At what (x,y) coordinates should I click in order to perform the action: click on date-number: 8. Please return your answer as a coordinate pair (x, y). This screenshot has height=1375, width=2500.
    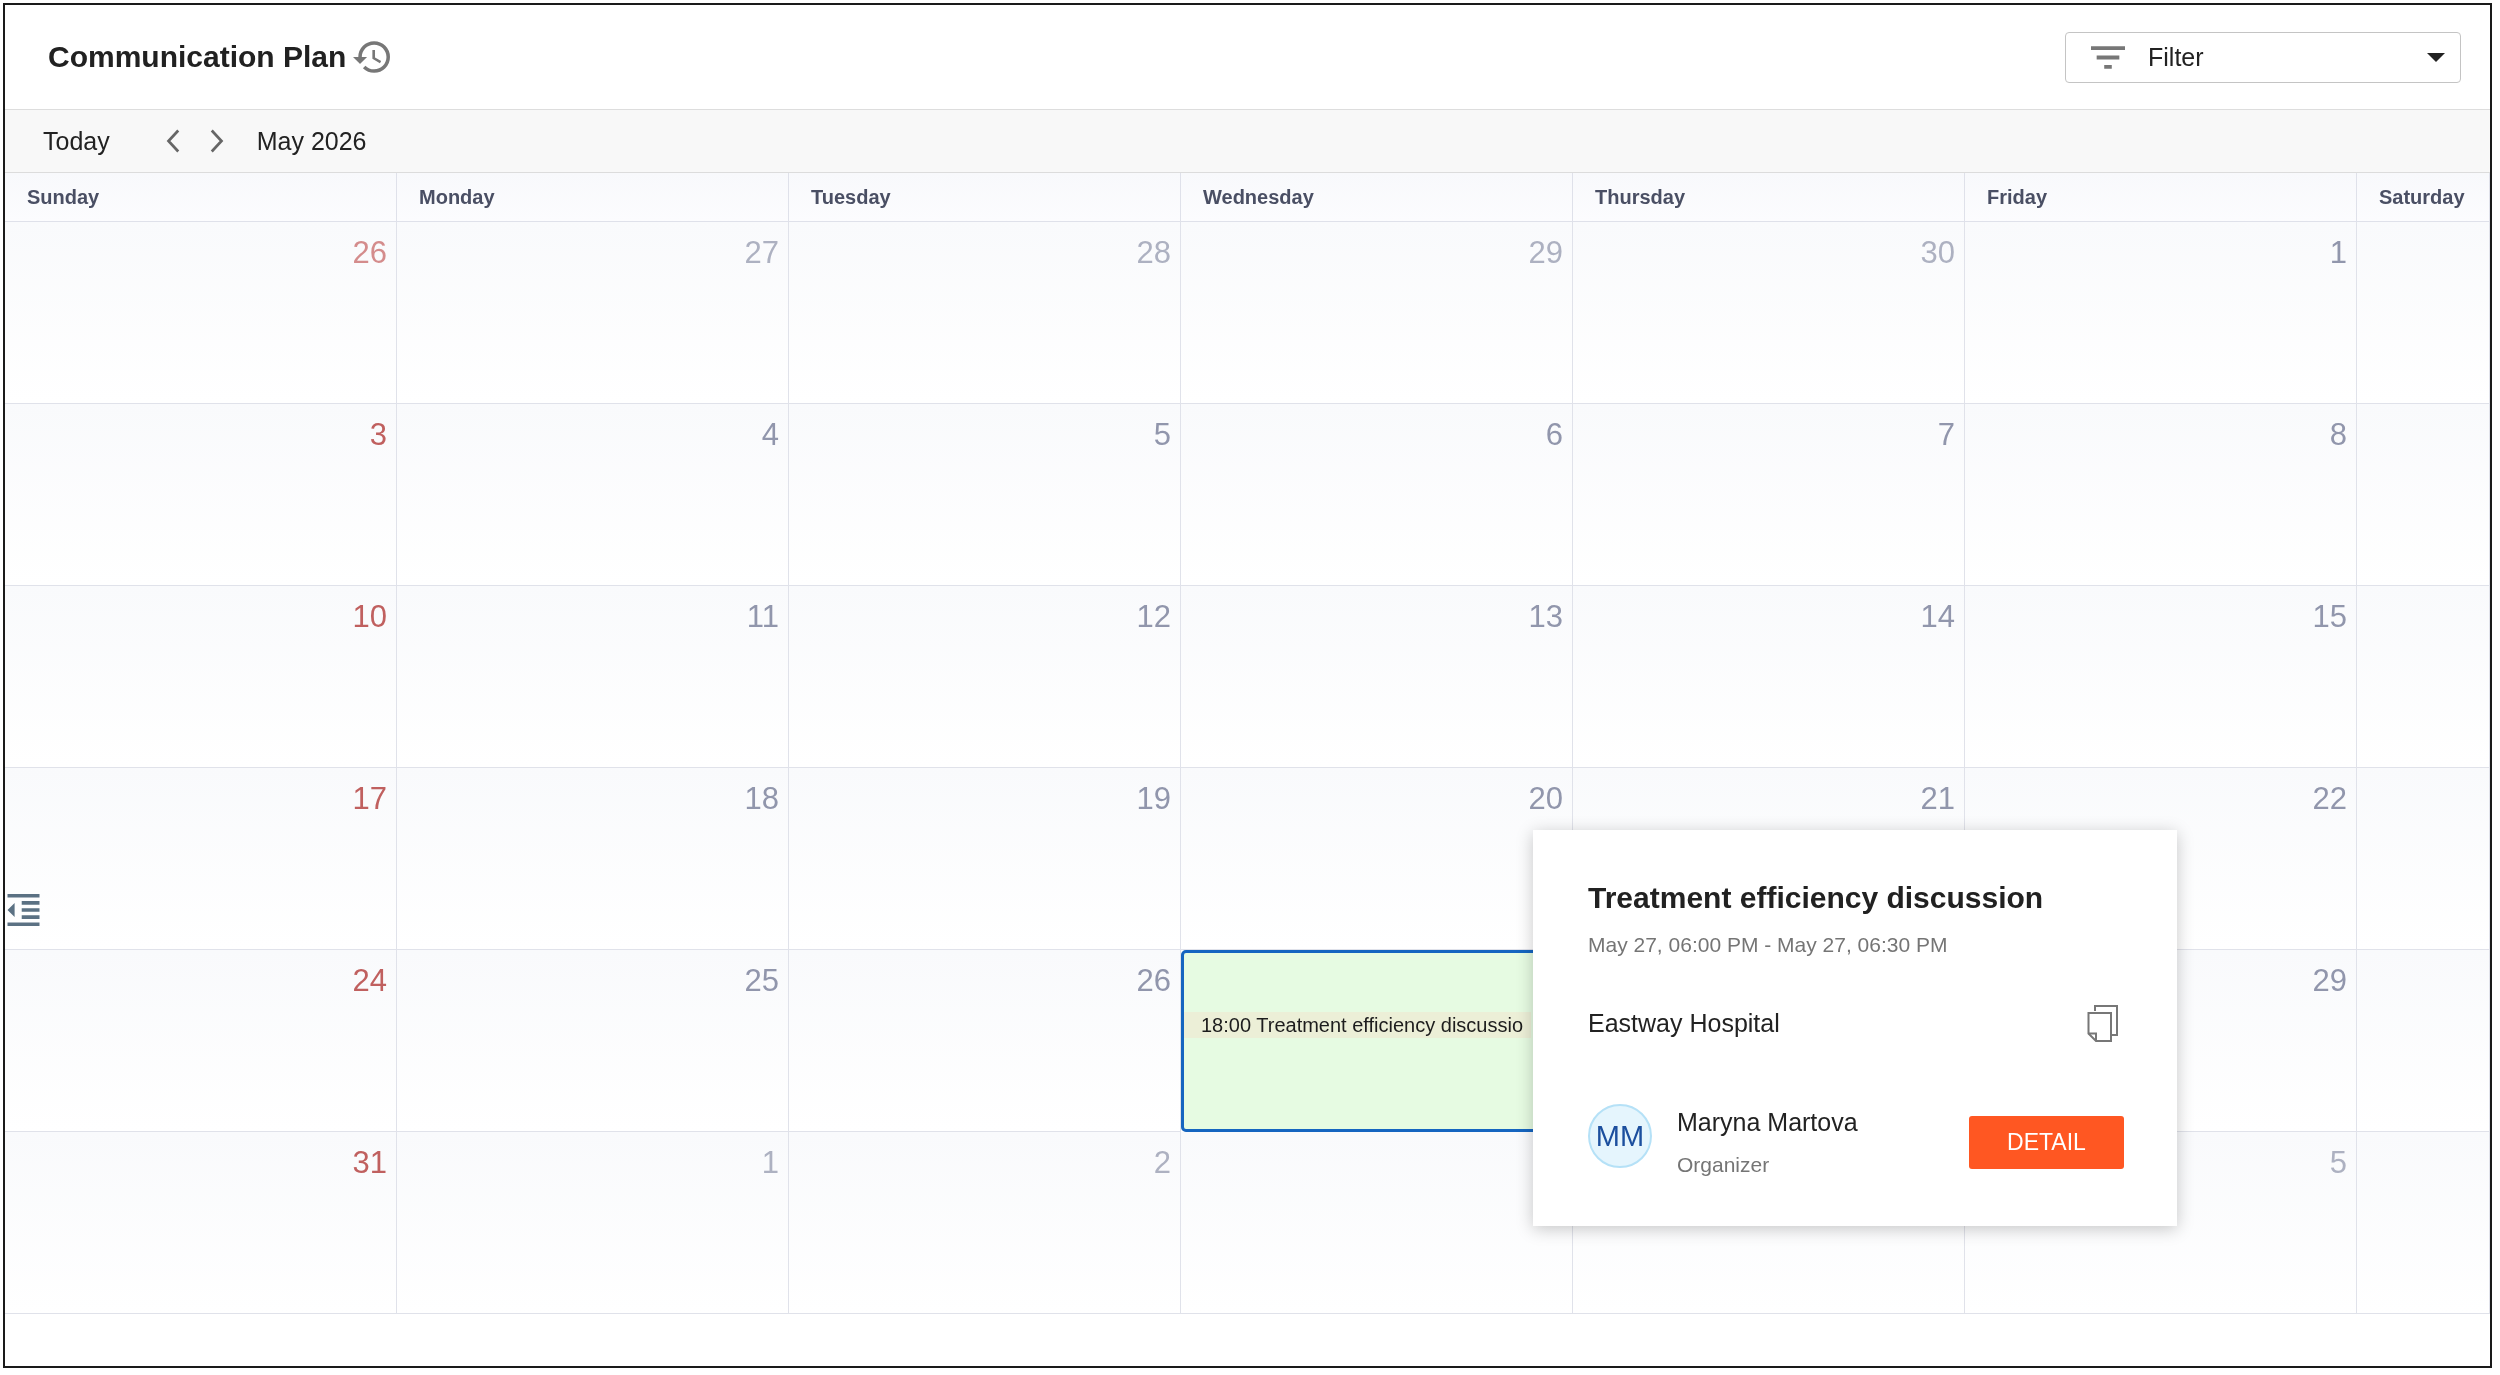
    Looking at the image, I should click on (2338, 434).